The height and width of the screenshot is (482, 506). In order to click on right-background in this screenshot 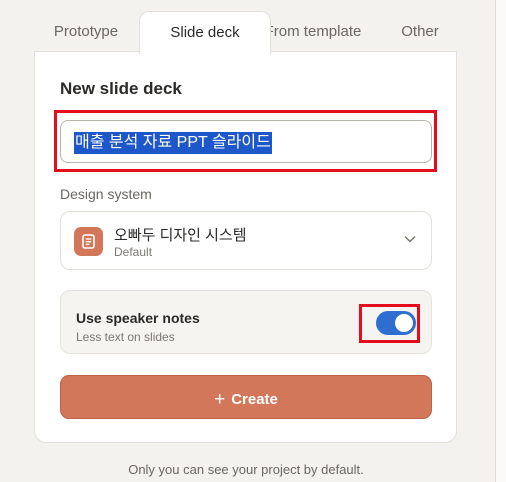, I will do `click(501, 241)`.